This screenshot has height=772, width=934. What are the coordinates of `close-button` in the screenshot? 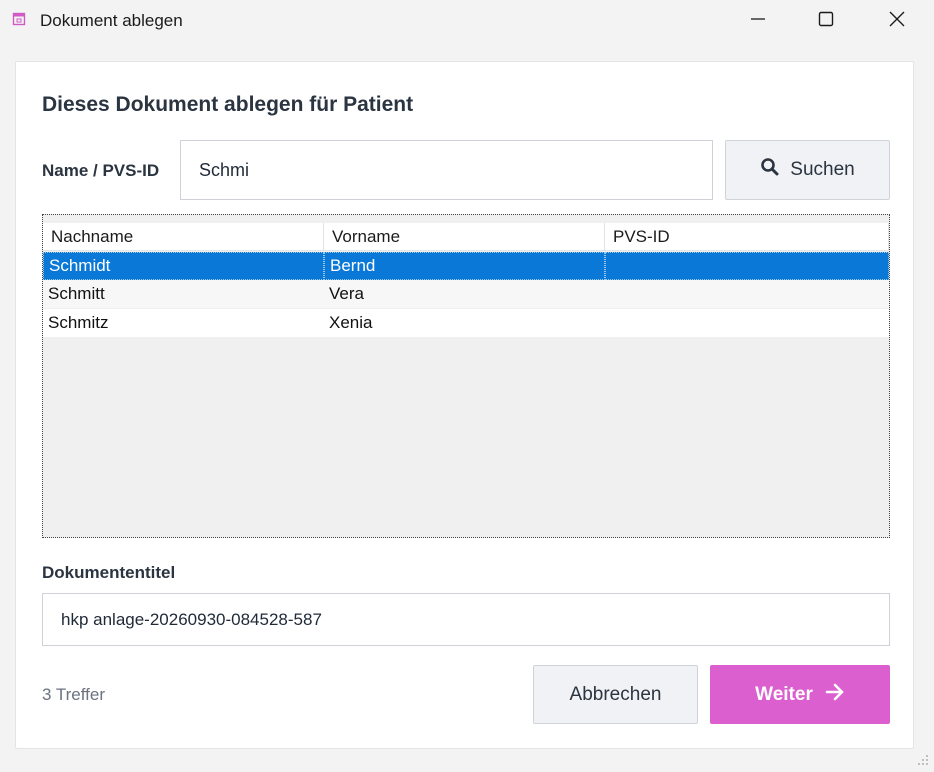 It's located at (897, 21).